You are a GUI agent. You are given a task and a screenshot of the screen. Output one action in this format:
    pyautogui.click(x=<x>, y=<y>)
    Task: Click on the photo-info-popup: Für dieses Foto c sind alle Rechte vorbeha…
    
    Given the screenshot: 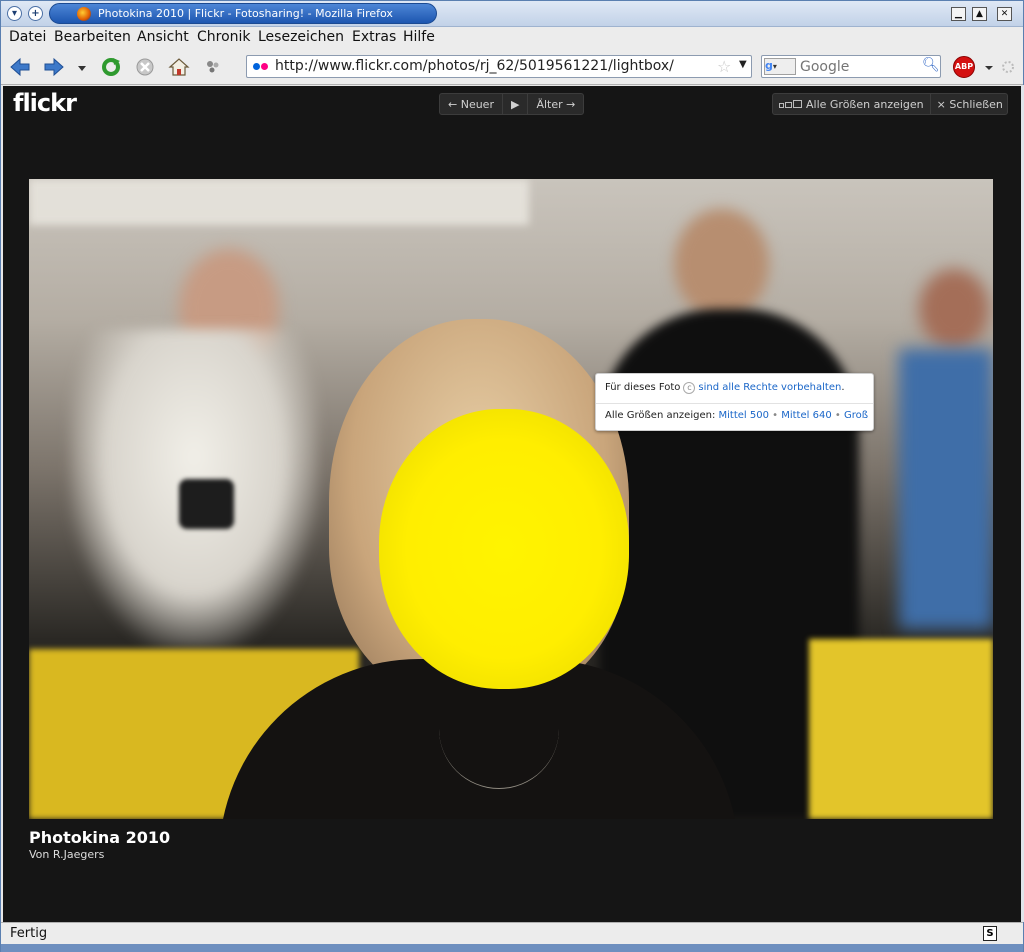 What is the action you would take?
    pyautogui.click(x=734, y=402)
    